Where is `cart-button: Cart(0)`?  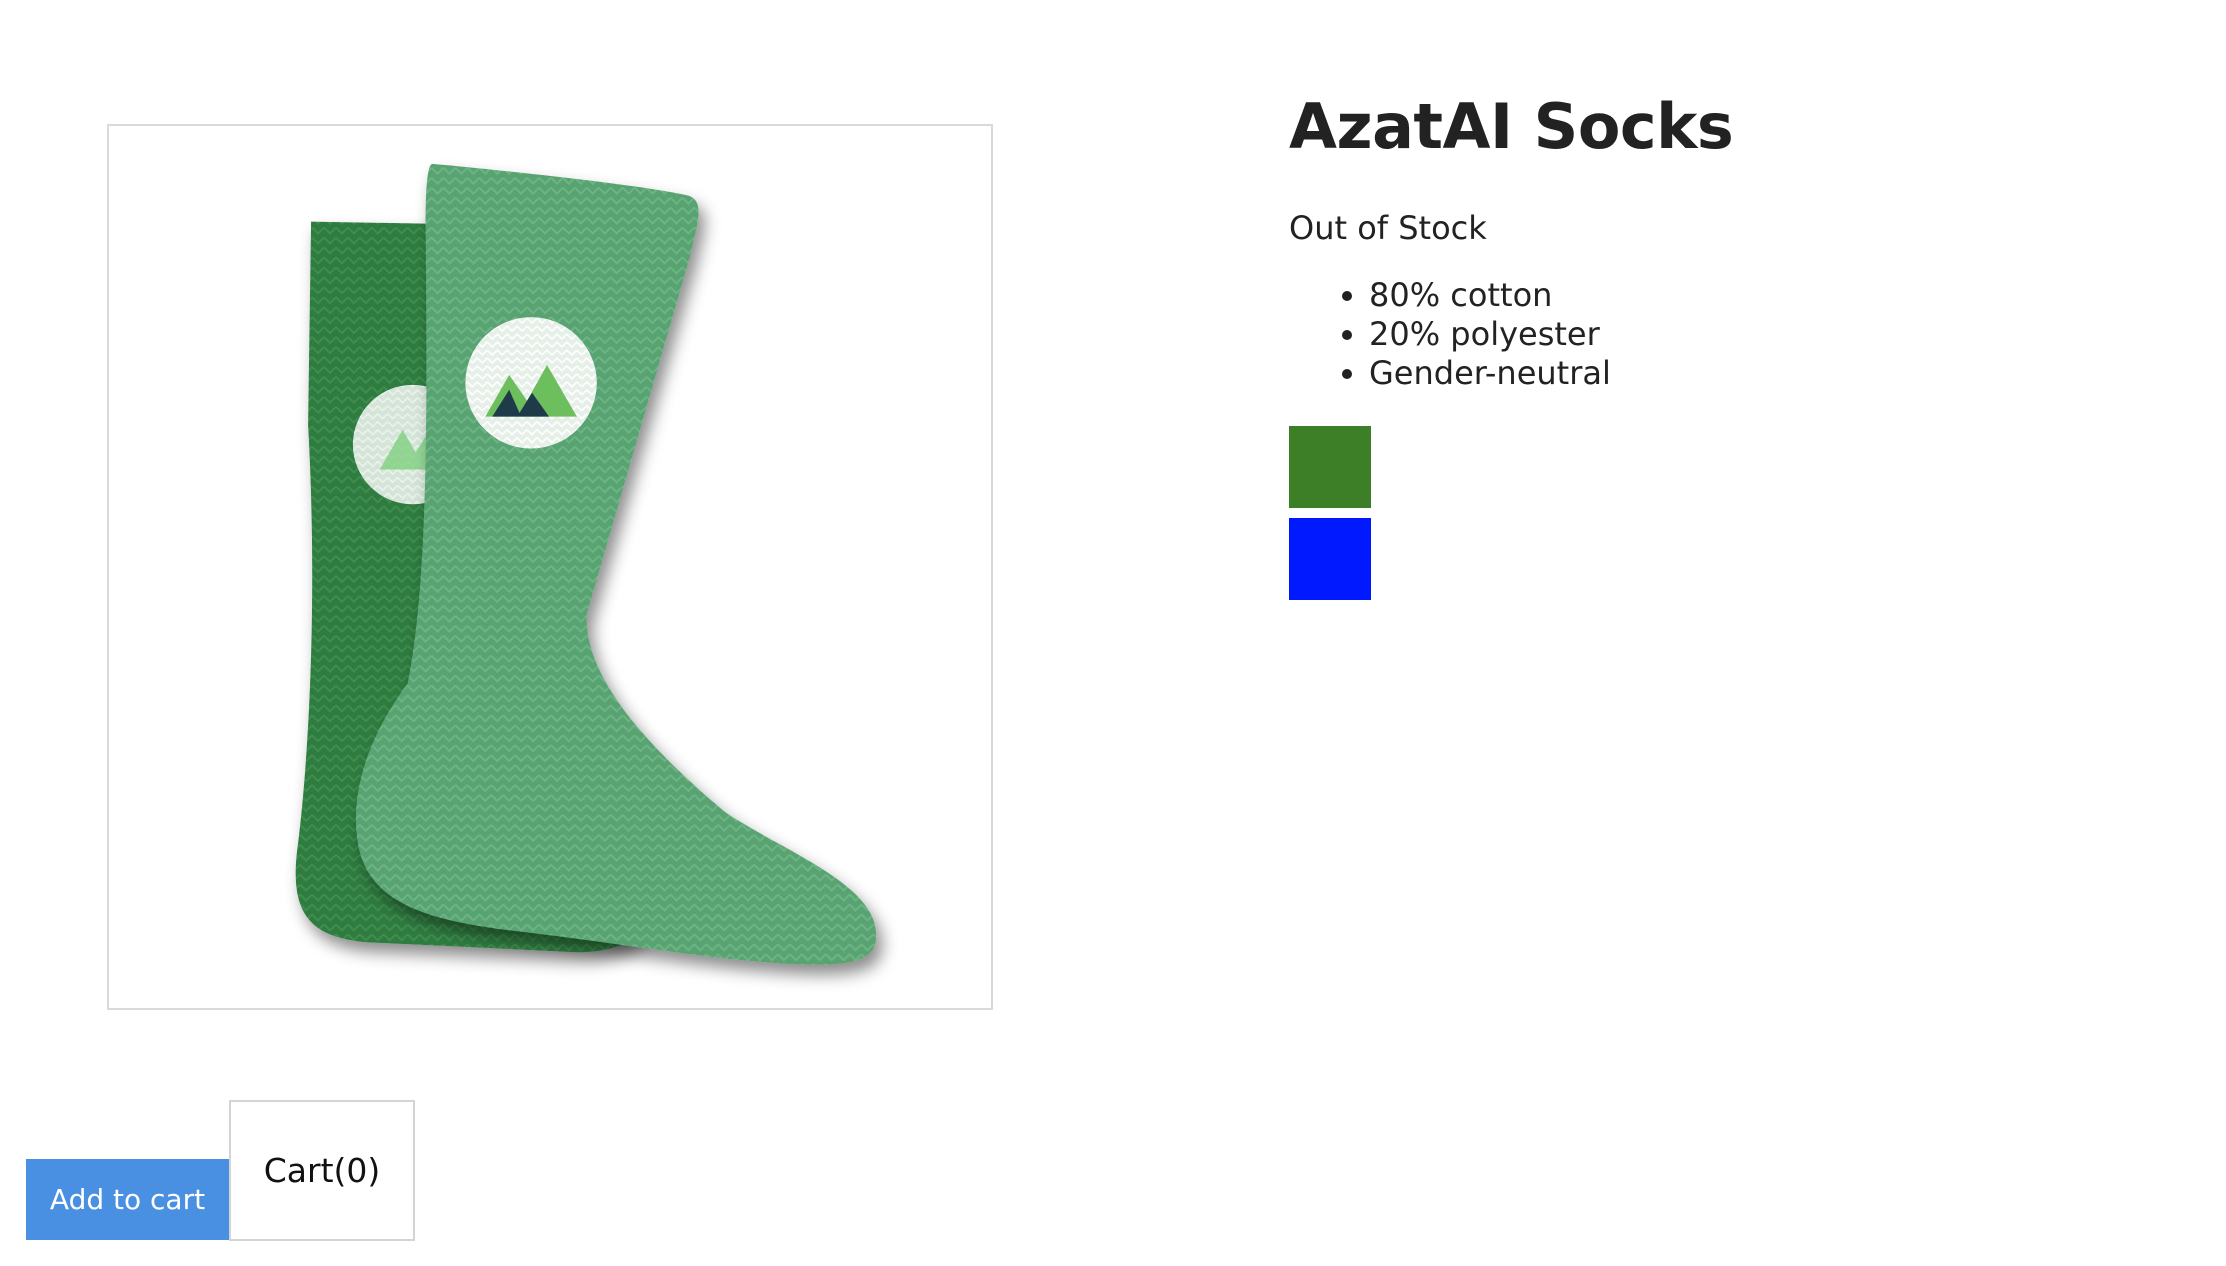
cart-button: Cart(0) is located at coordinates (322, 1170).